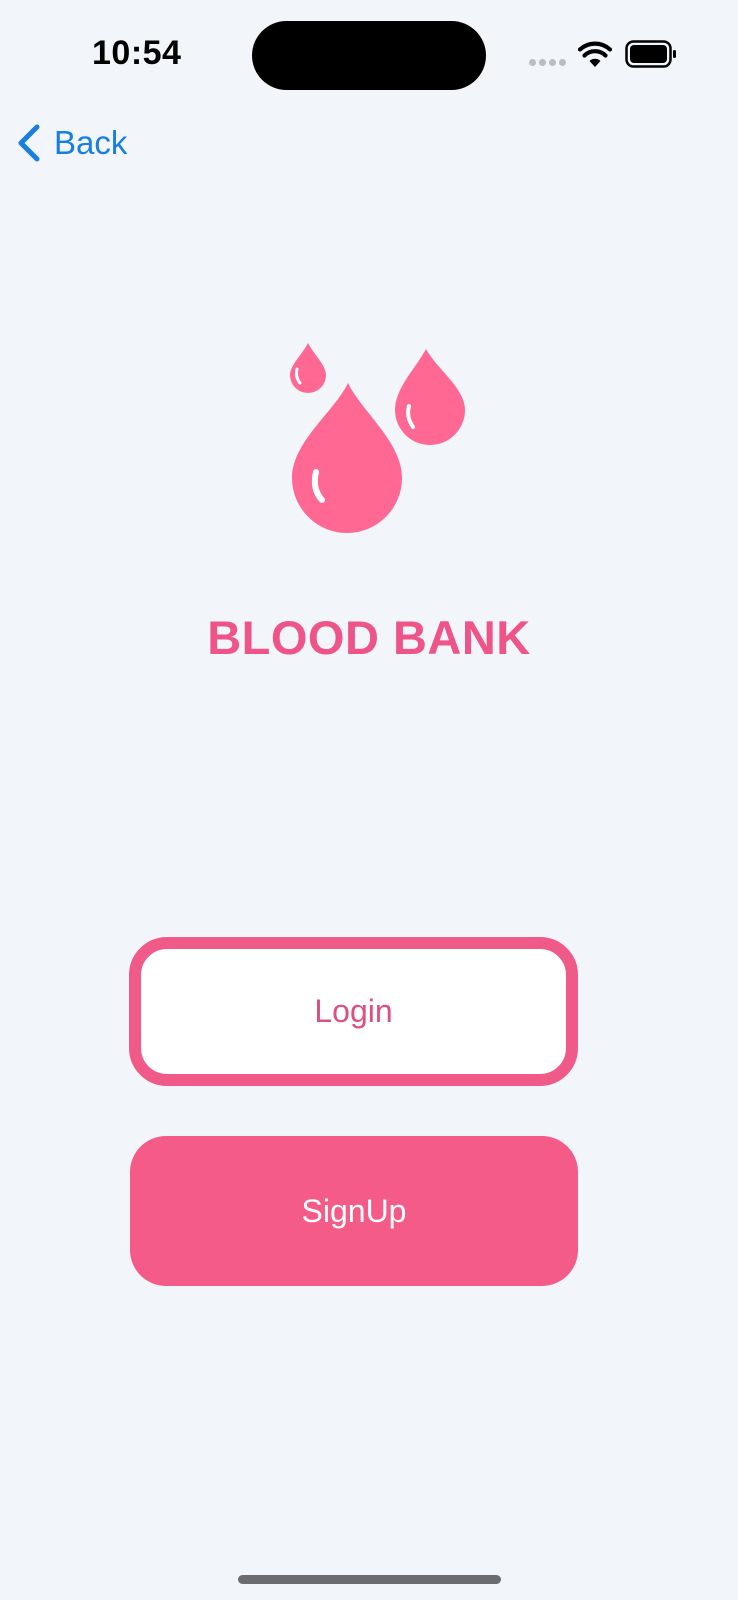 This screenshot has height=1600, width=738. What do you see at coordinates (369, 1579) in the screenshot?
I see `home-indicator` at bounding box center [369, 1579].